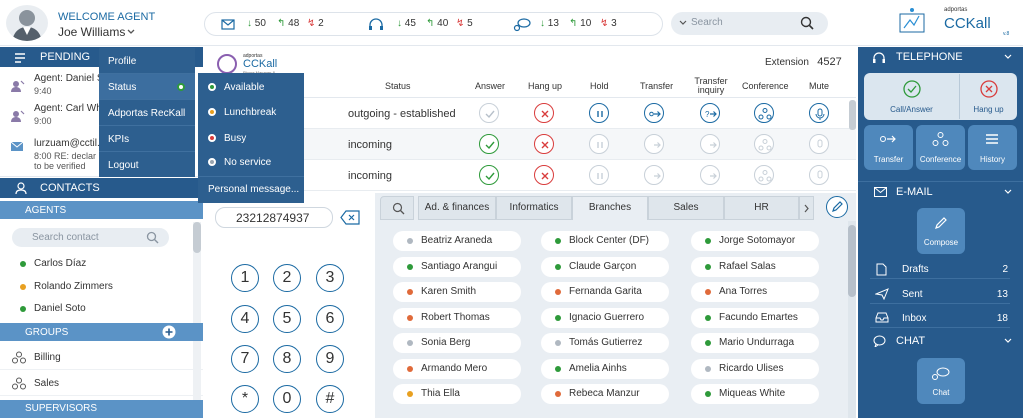  What do you see at coordinates (605, 241) in the screenshot?
I see `directory-contact: Block Center (DF)` at bounding box center [605, 241].